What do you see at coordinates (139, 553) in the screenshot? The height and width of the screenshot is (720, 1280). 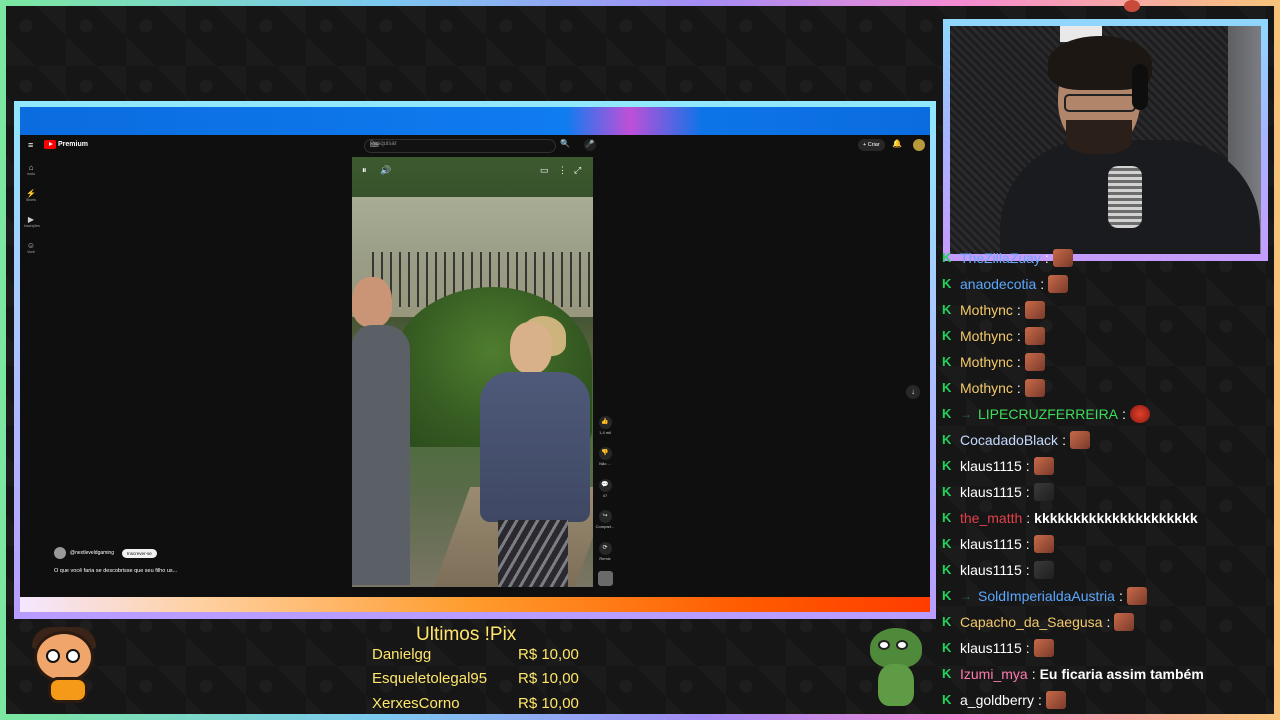 I see `subscribe-button: Inscrever-se` at bounding box center [139, 553].